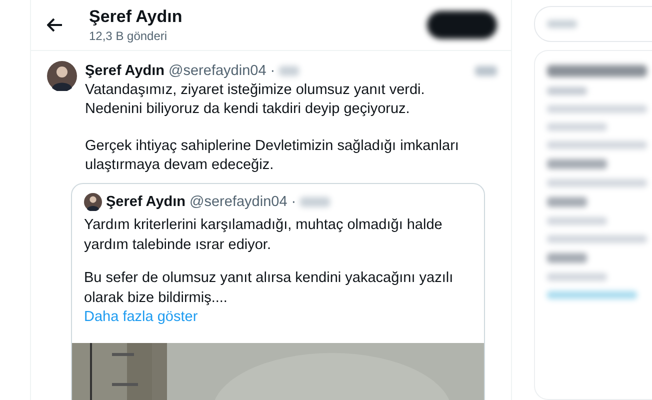  What do you see at coordinates (128, 36) in the screenshot?
I see `post-count: 12,3 B gönderi` at bounding box center [128, 36].